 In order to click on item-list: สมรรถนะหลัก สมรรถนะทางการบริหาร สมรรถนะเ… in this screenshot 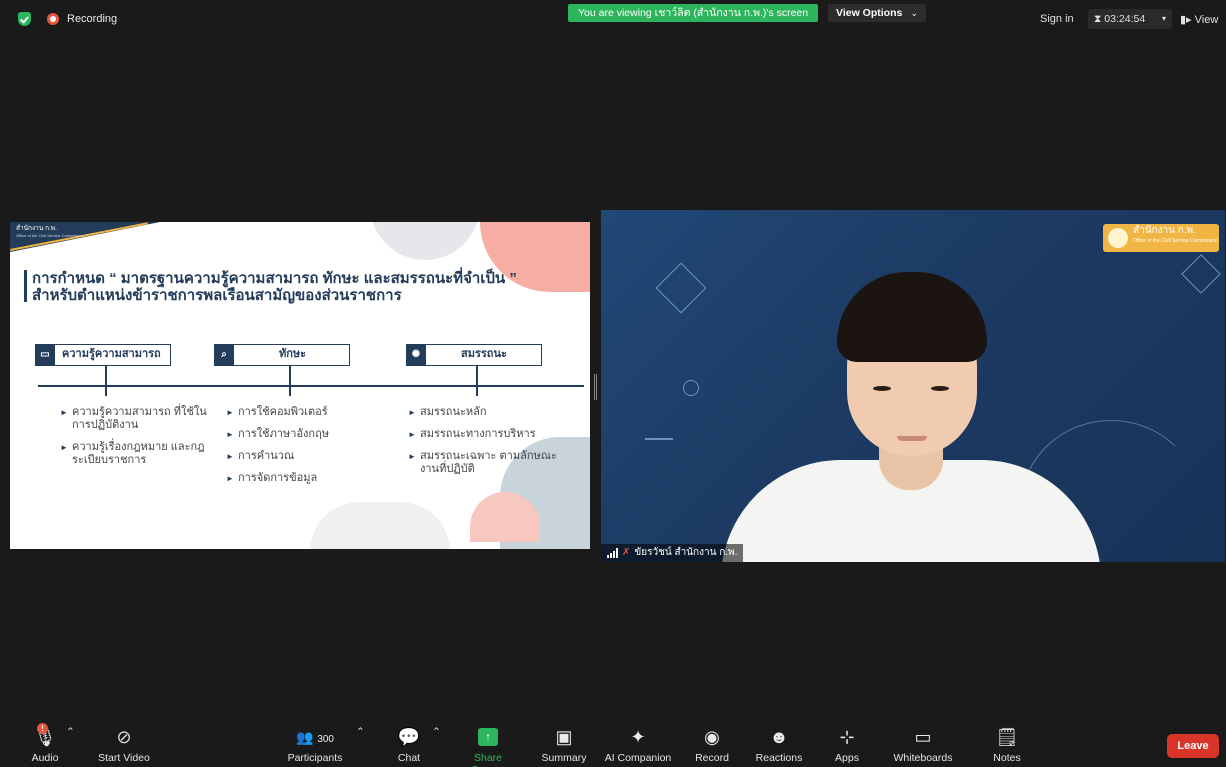, I will do `click(488, 445)`.